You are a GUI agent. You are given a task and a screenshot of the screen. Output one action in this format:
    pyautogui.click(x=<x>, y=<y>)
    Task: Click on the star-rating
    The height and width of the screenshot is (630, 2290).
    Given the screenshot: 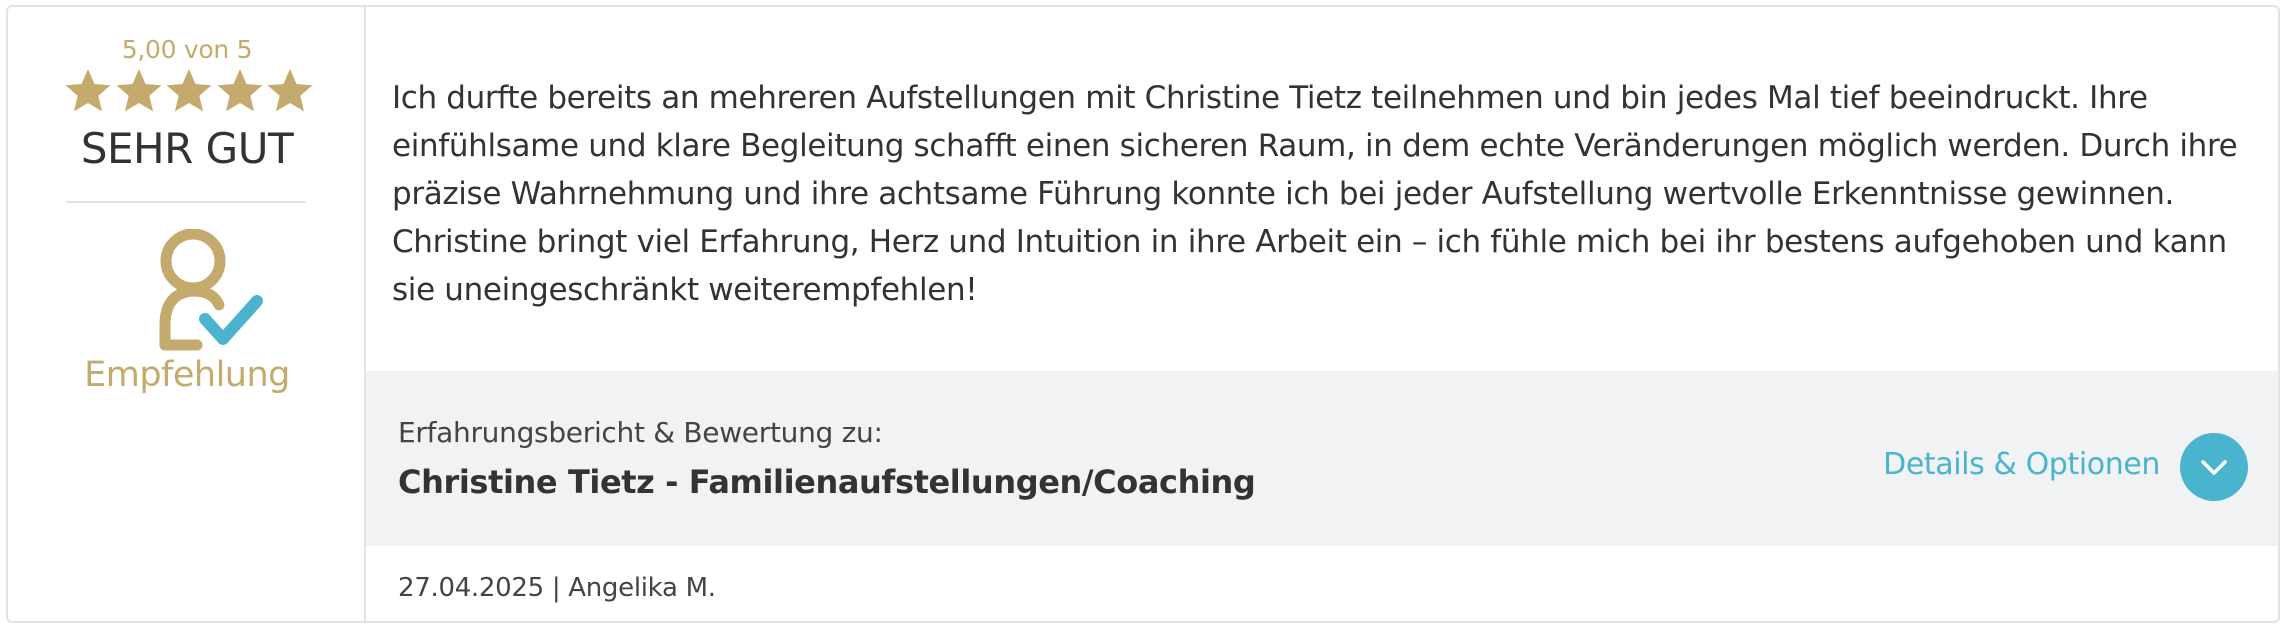 What is the action you would take?
    pyautogui.click(x=189, y=93)
    